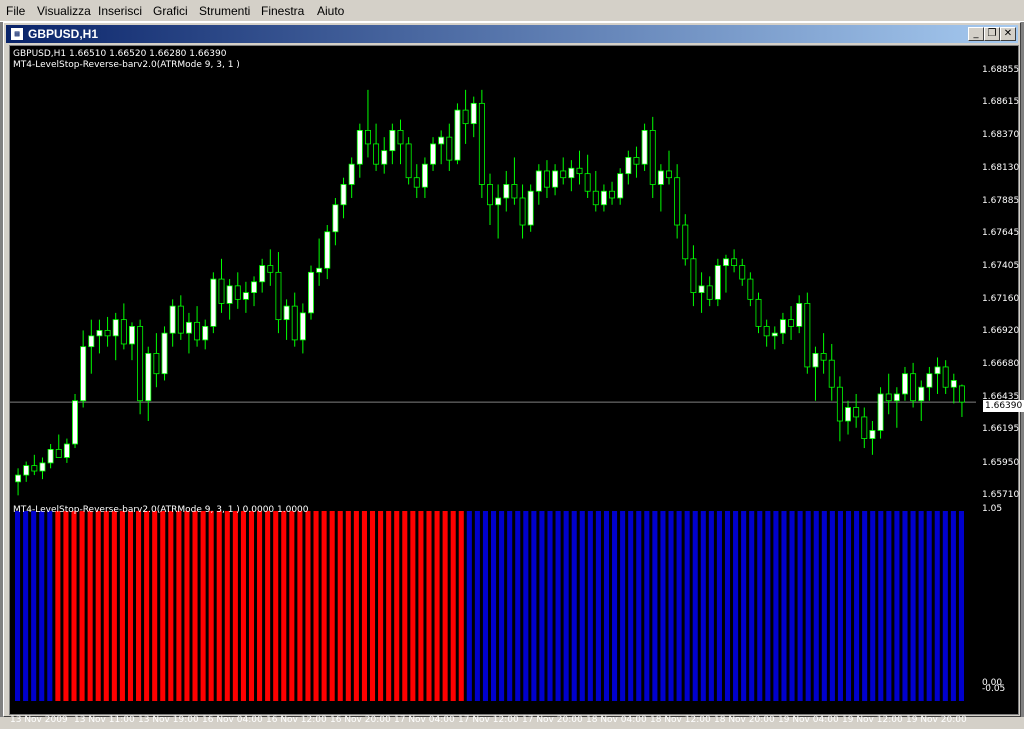 The image size is (1024, 729). I want to click on window-titlebar: ▦ GBPUSD,H1 _ ❐ ✕, so click(512, 34).